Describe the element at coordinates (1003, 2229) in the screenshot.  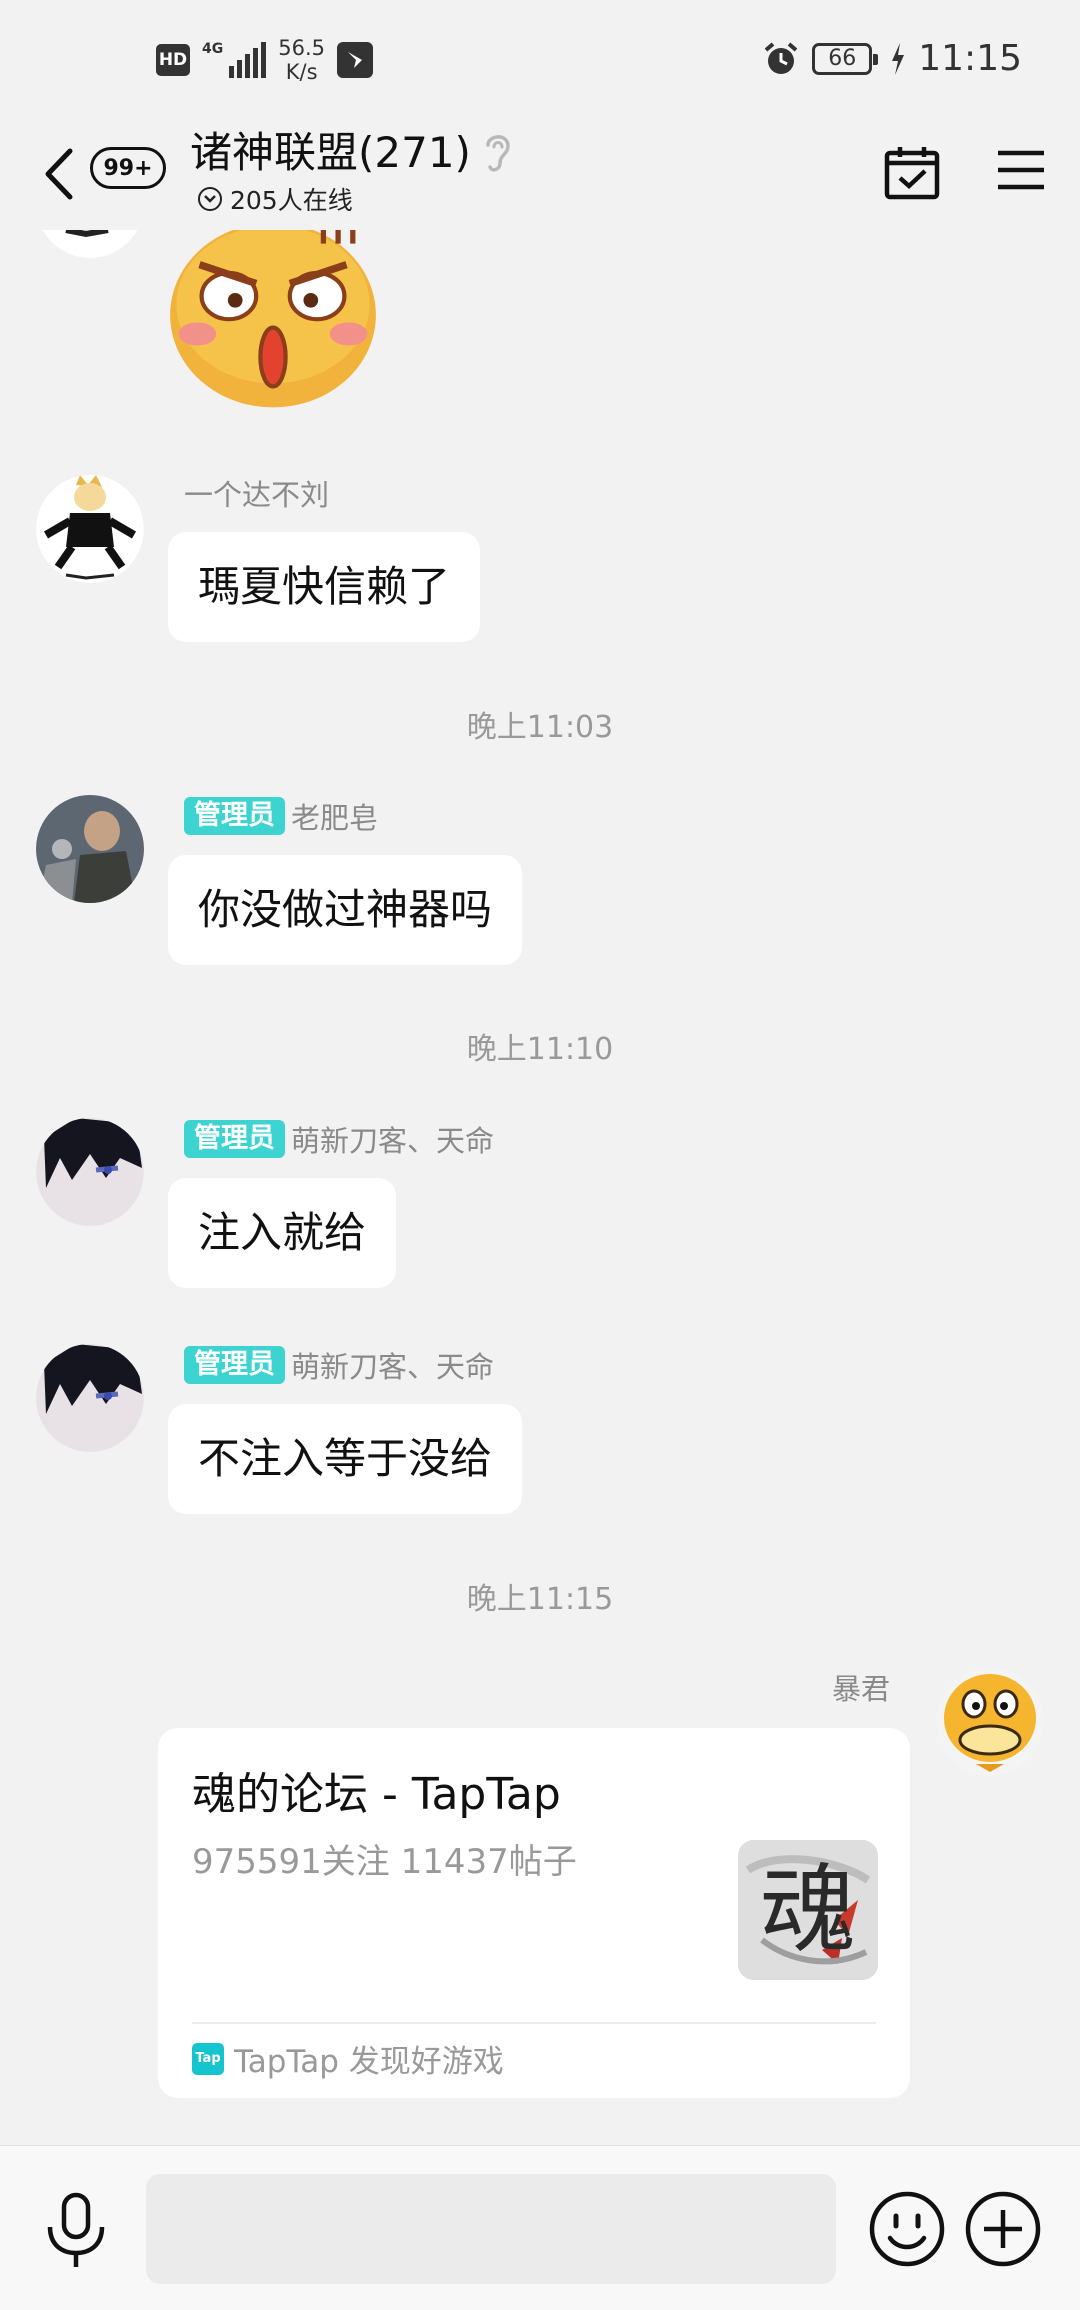
I see `plus-icon` at that location.